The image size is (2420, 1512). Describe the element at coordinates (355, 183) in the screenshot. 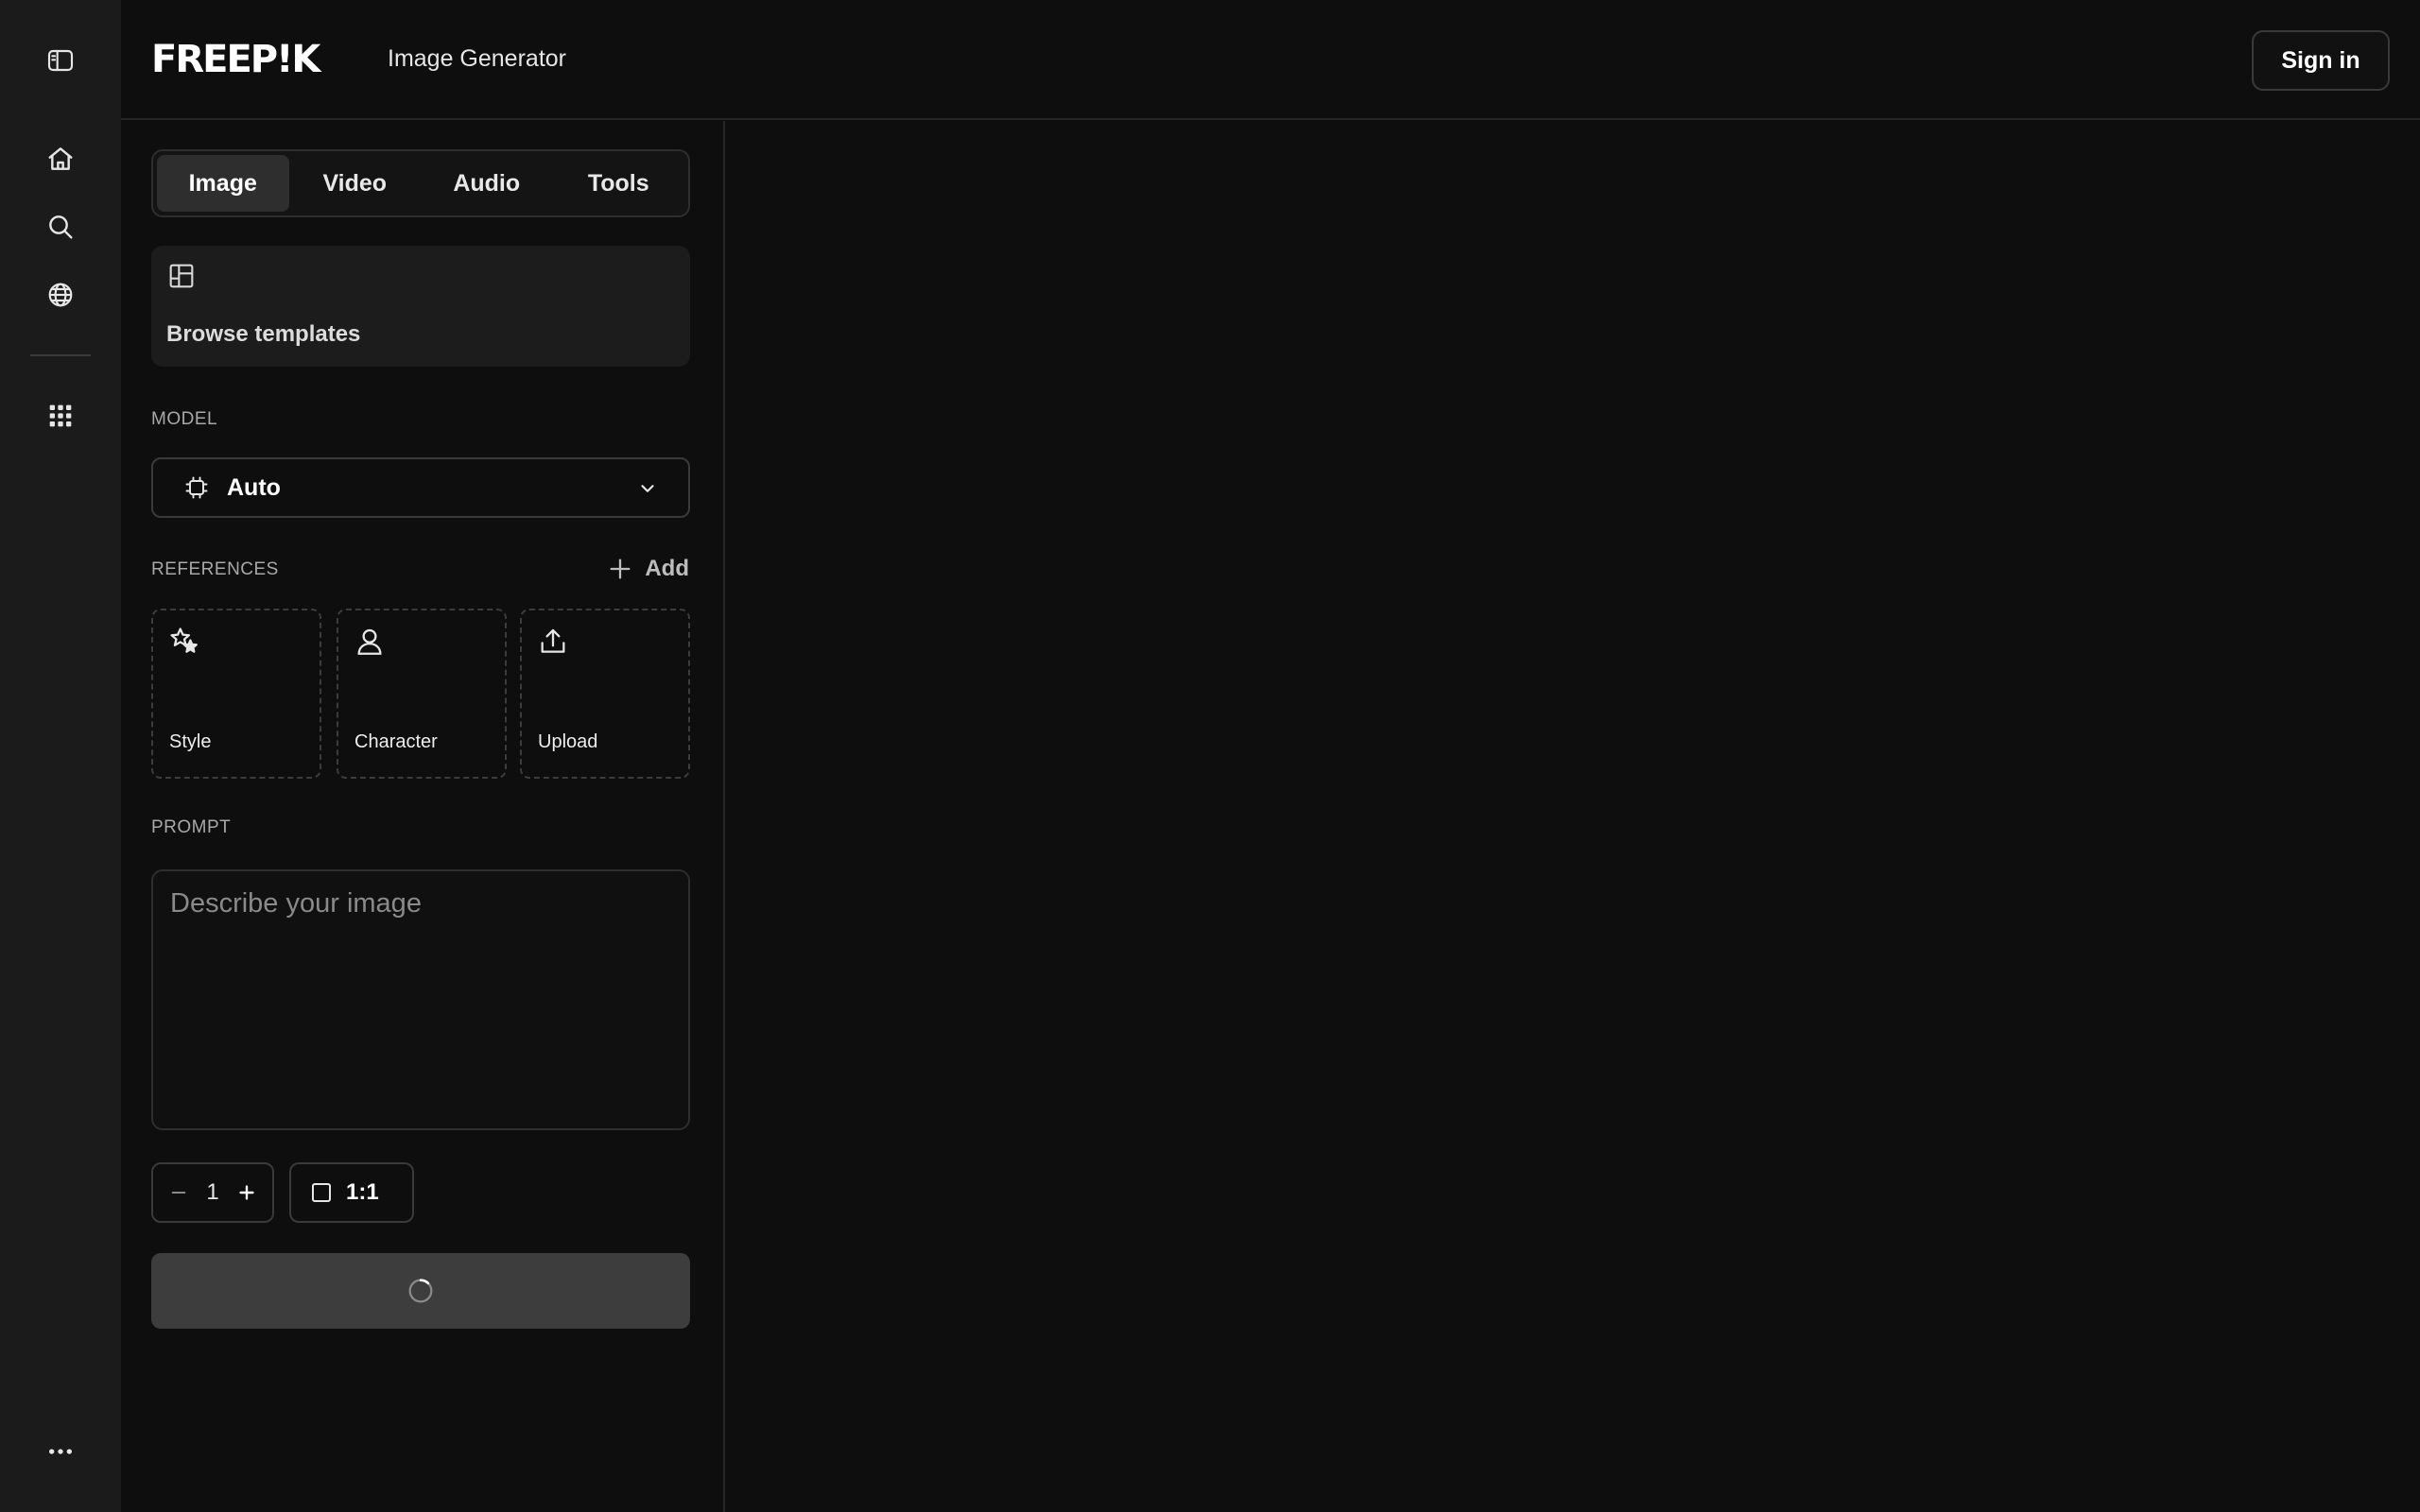

I see `tab-video: Video` at that location.